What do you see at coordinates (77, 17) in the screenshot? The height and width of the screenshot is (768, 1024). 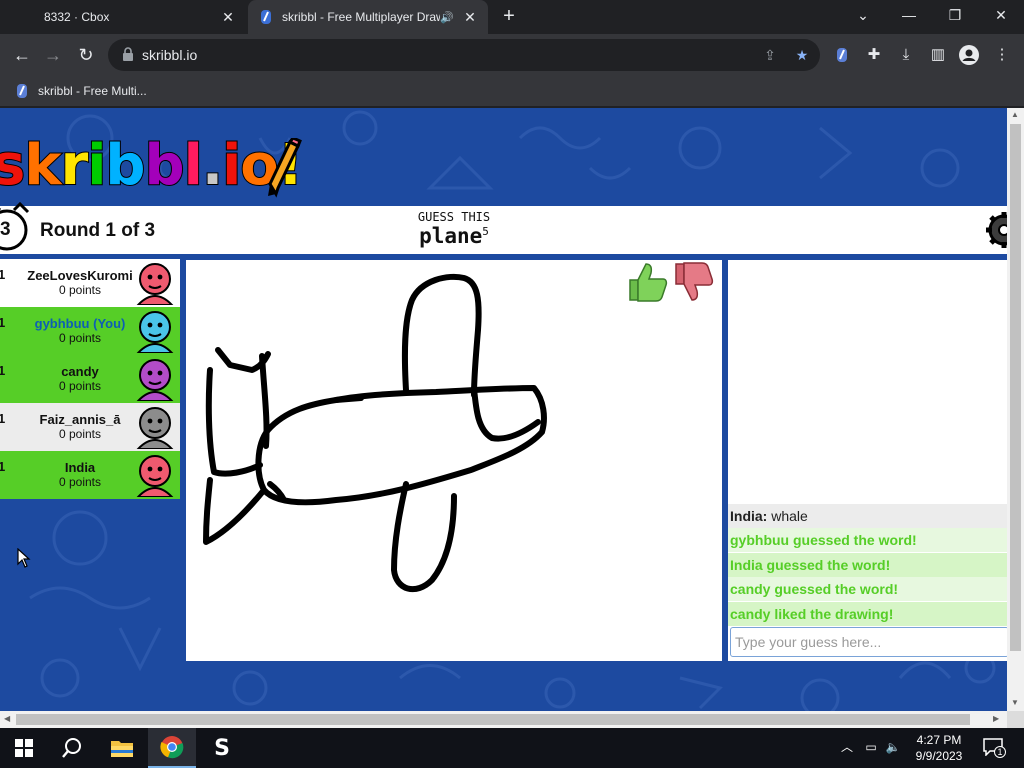 I see `tab-title: 8332 · Cbox` at bounding box center [77, 17].